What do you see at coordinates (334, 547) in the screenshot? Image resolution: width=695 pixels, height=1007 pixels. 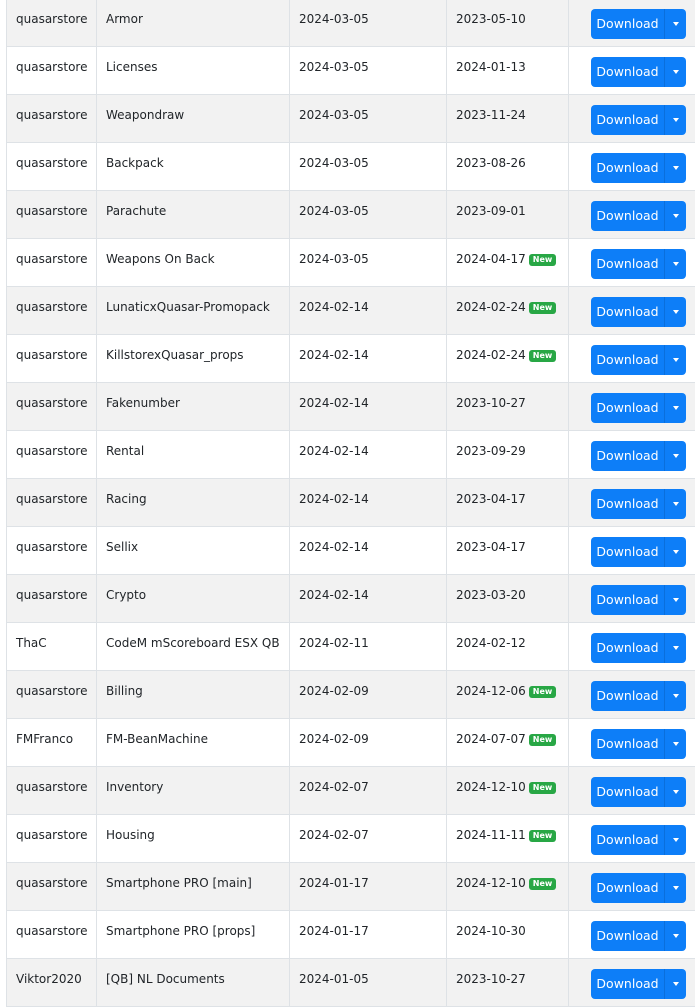 I see `release-date-text: 2024-02-14` at bounding box center [334, 547].